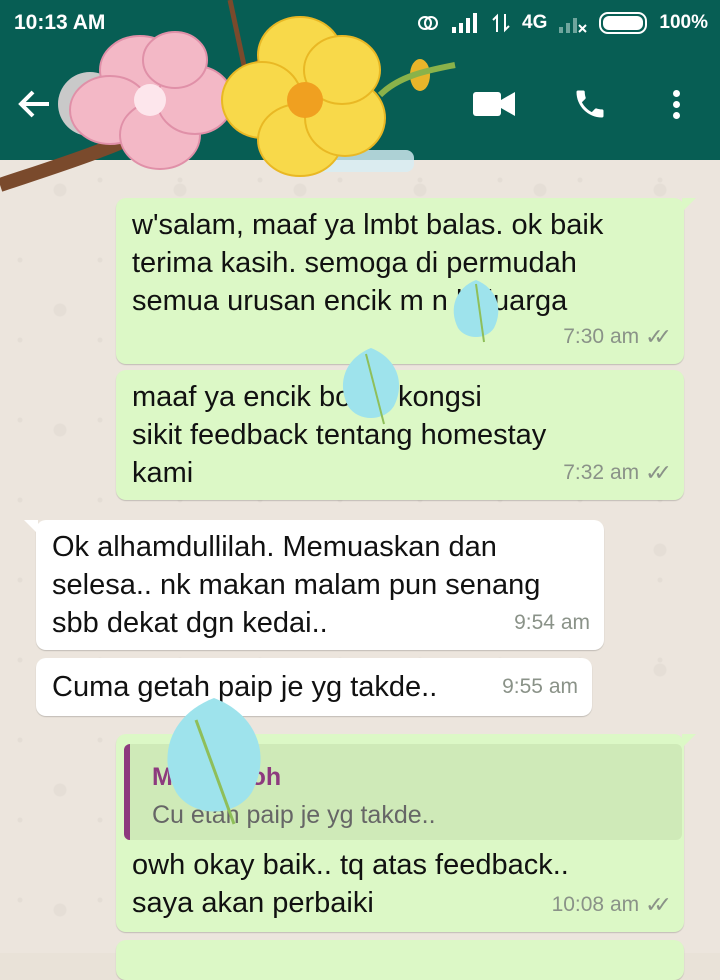 The image size is (720, 980). What do you see at coordinates (465, 23) in the screenshot?
I see `signal-icon` at bounding box center [465, 23].